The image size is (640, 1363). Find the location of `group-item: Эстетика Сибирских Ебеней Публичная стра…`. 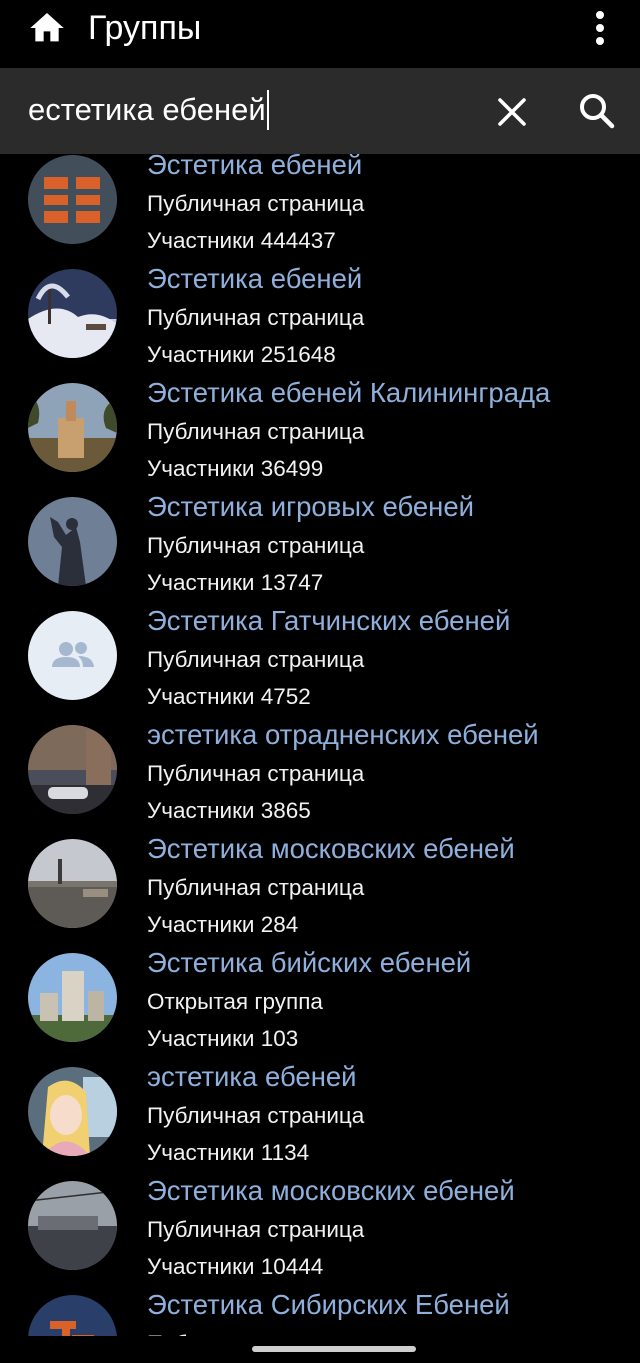

group-item: Эстетика Сибирских Ебеней Публичная стра… is located at coordinates (320, 1312).